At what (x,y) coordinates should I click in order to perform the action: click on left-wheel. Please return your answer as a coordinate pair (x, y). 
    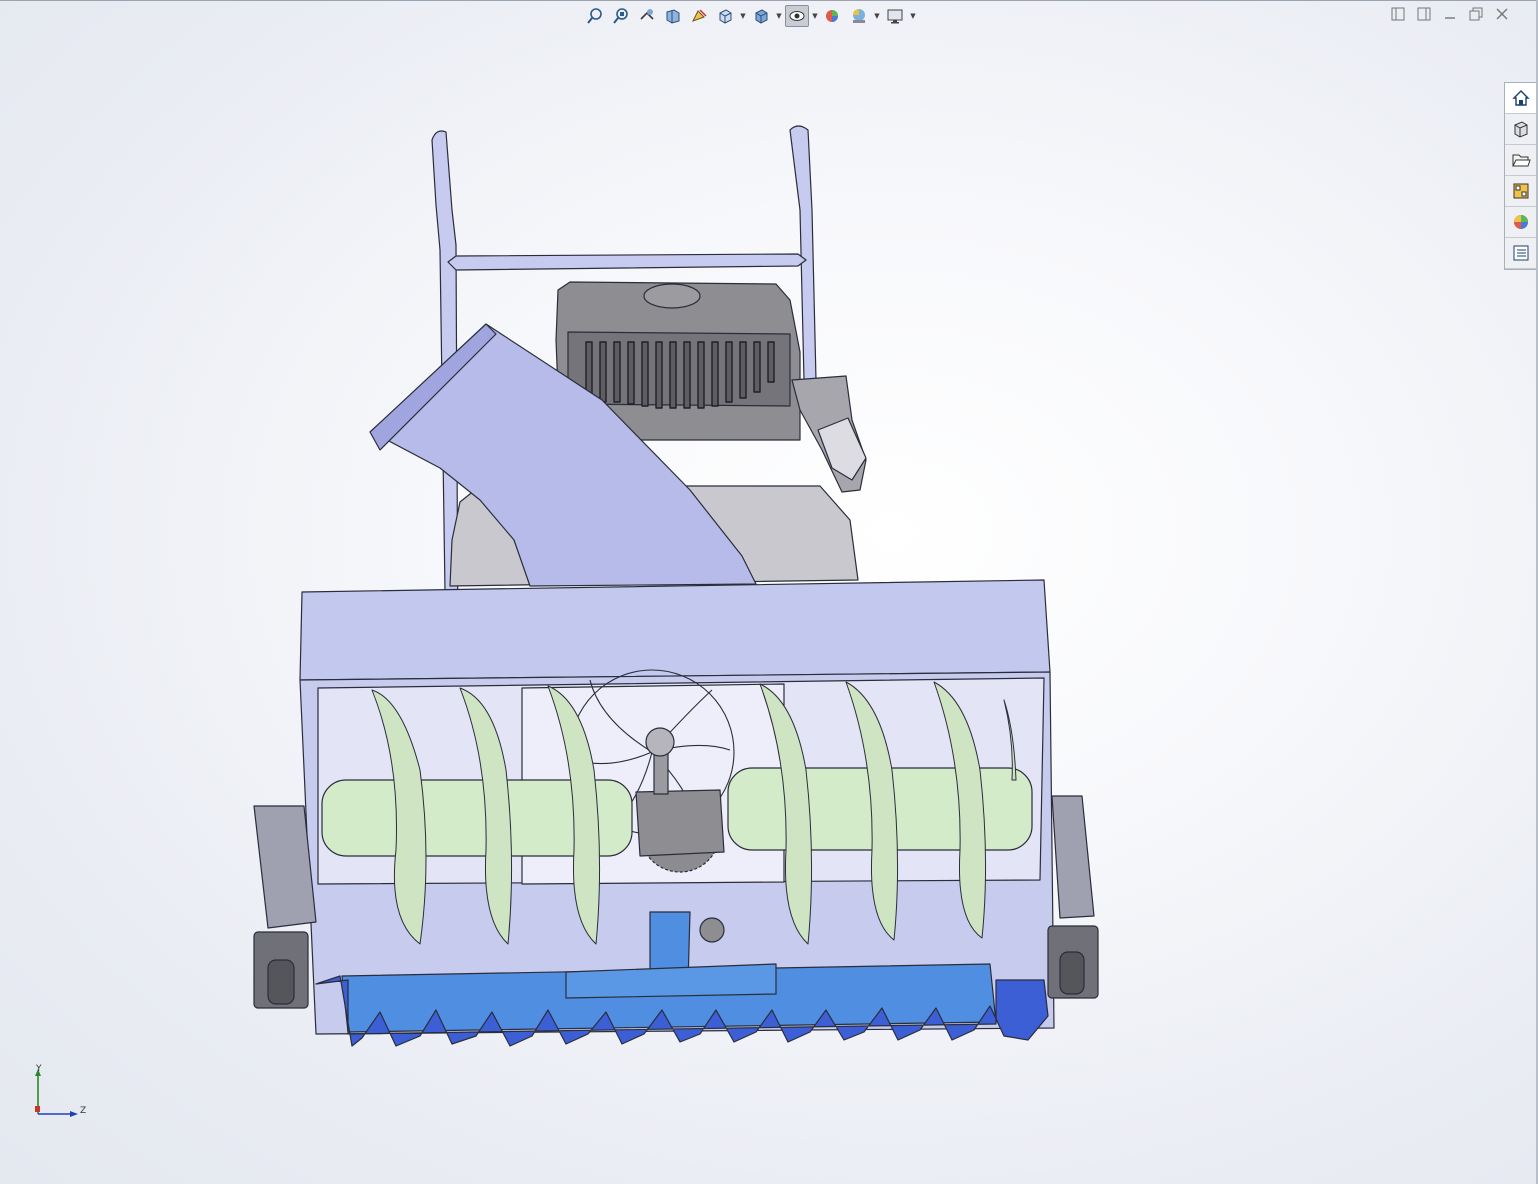
    Looking at the image, I should click on (281, 970).